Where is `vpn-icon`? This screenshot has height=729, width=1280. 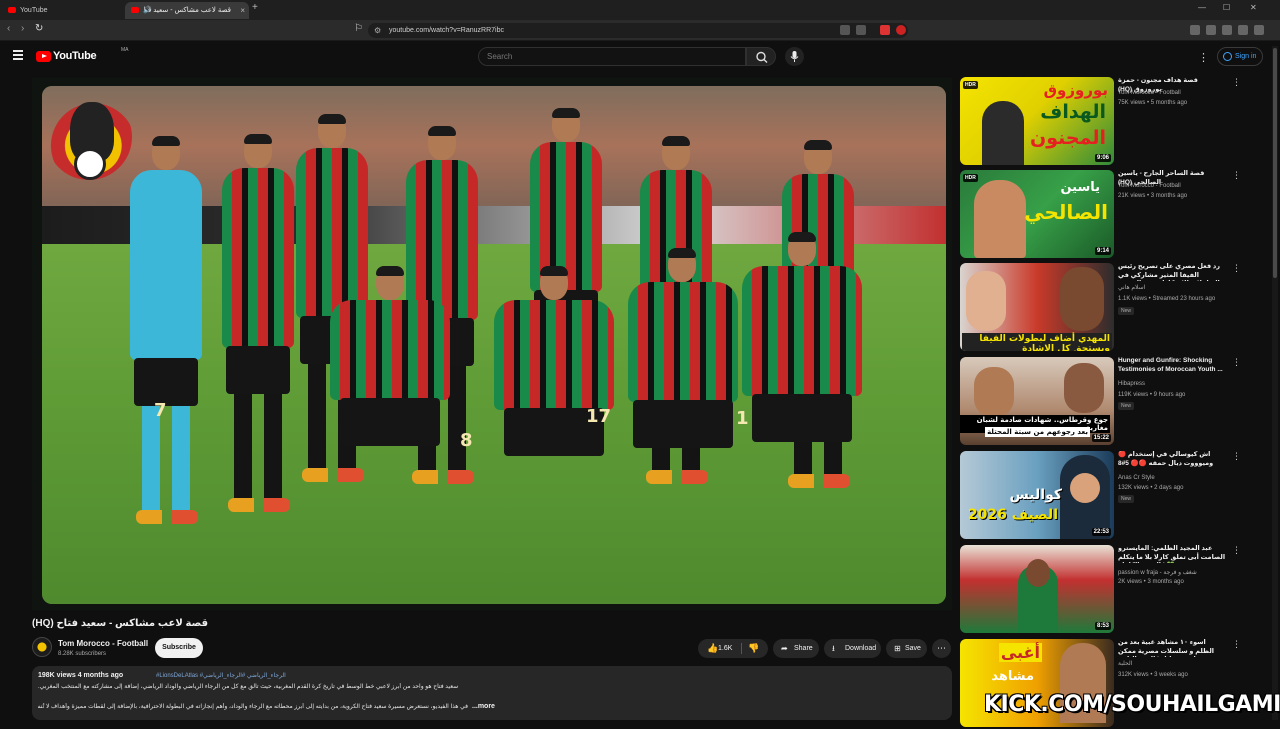
vpn-icon is located at coordinates (1243, 30).